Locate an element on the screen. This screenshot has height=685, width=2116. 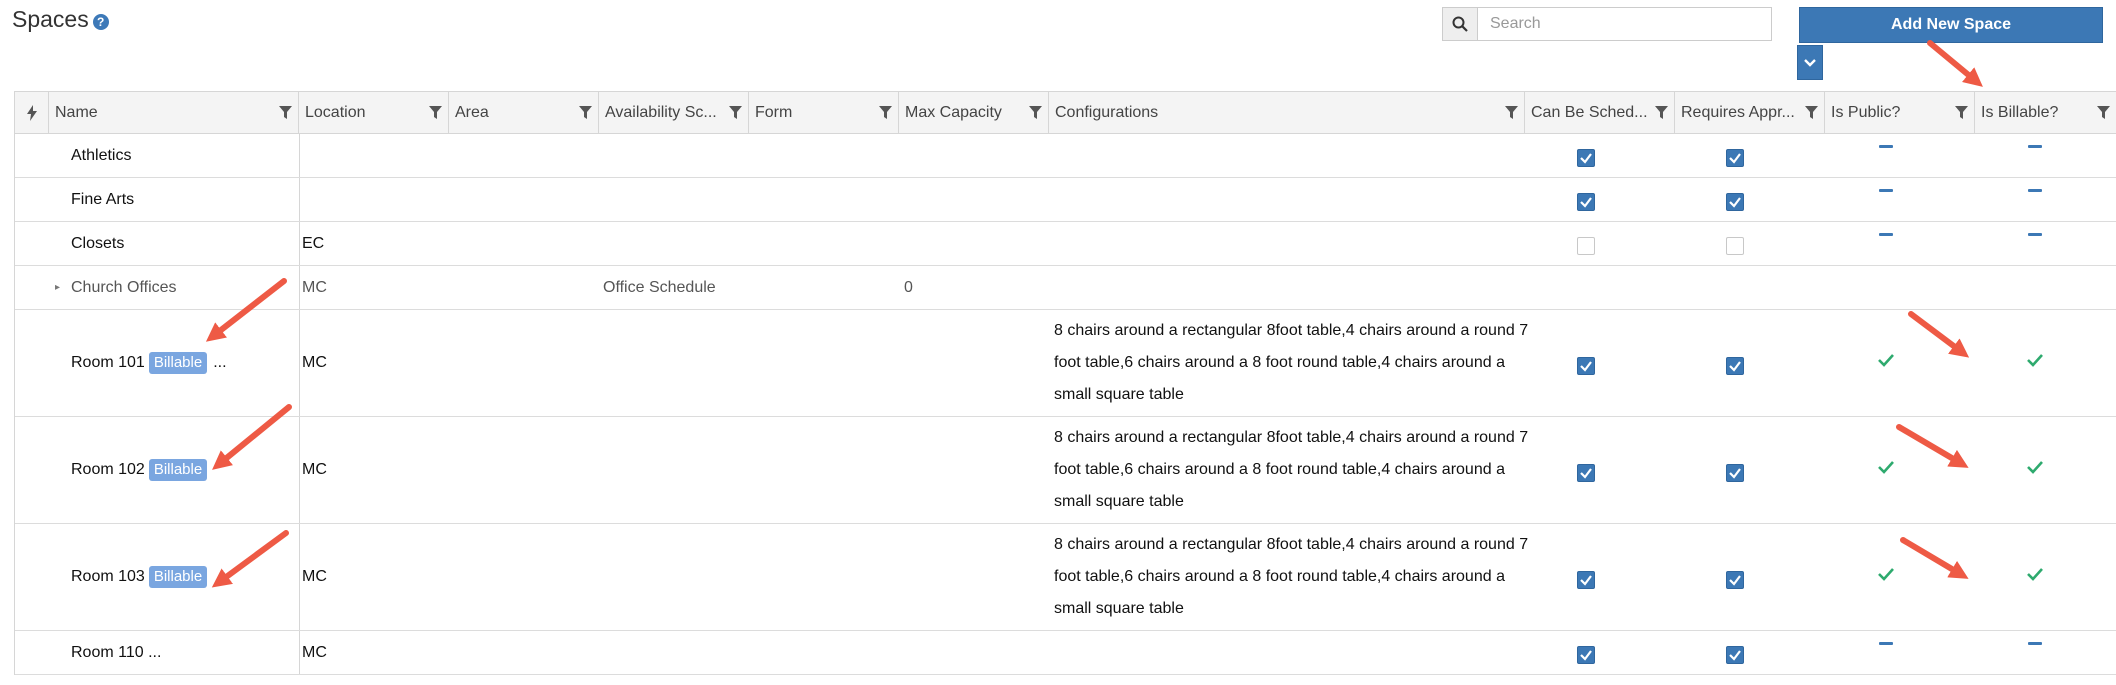
table-row: Room 110 ... MC is located at coordinates (1065, 653).